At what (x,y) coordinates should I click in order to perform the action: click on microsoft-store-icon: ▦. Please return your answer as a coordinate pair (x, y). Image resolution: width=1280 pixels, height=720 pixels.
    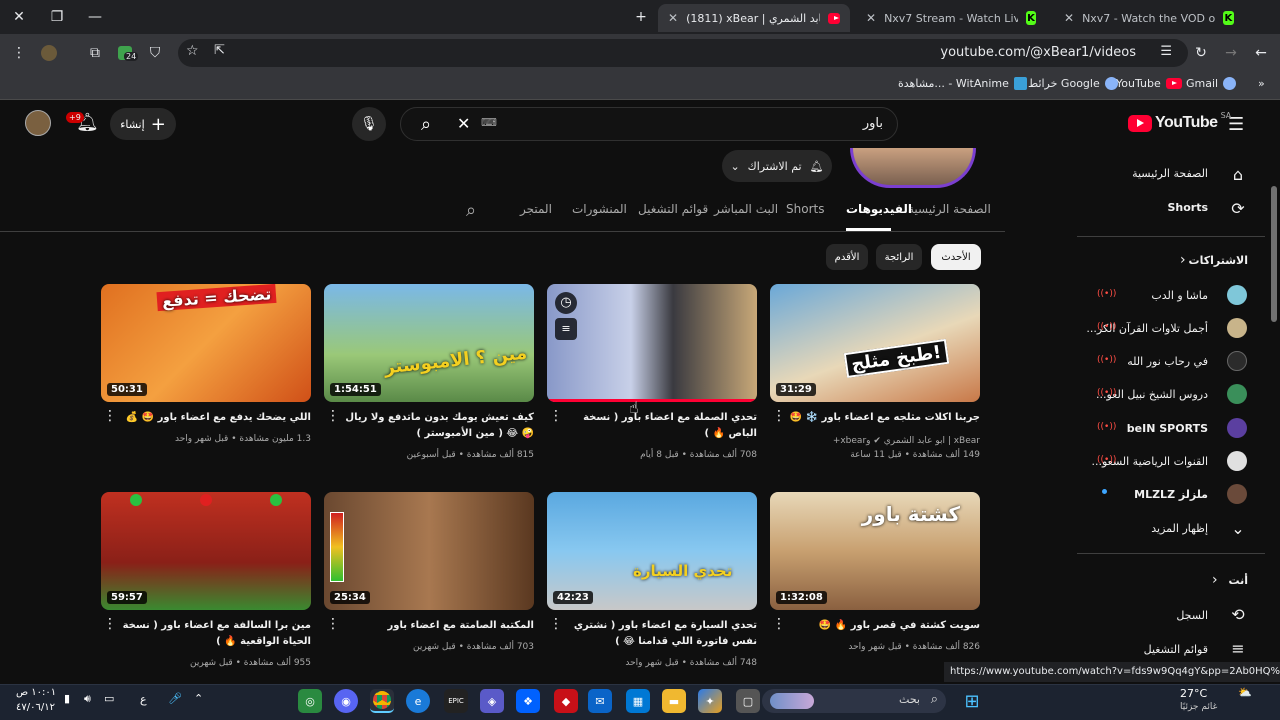
    Looking at the image, I should click on (638, 701).